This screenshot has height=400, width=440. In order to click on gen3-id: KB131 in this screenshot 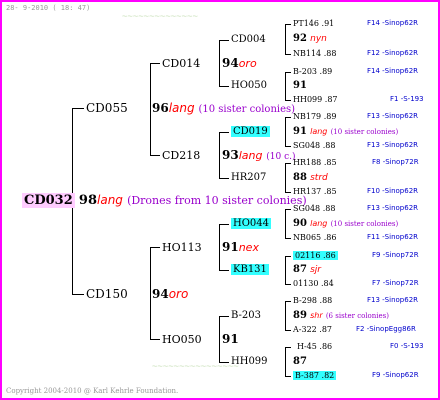, I will do `click(250, 269)`.